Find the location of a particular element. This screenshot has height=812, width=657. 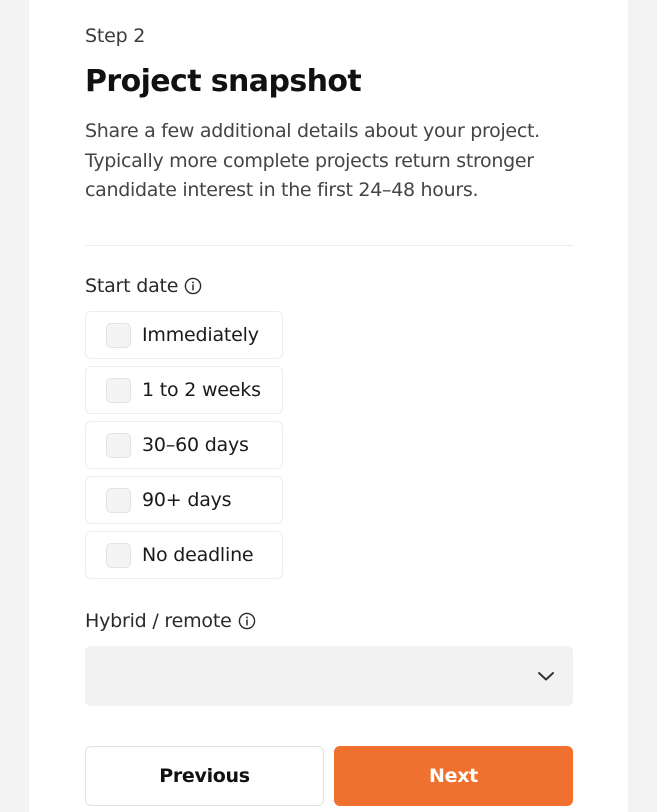

hybrid-remote-select is located at coordinates (329, 676).